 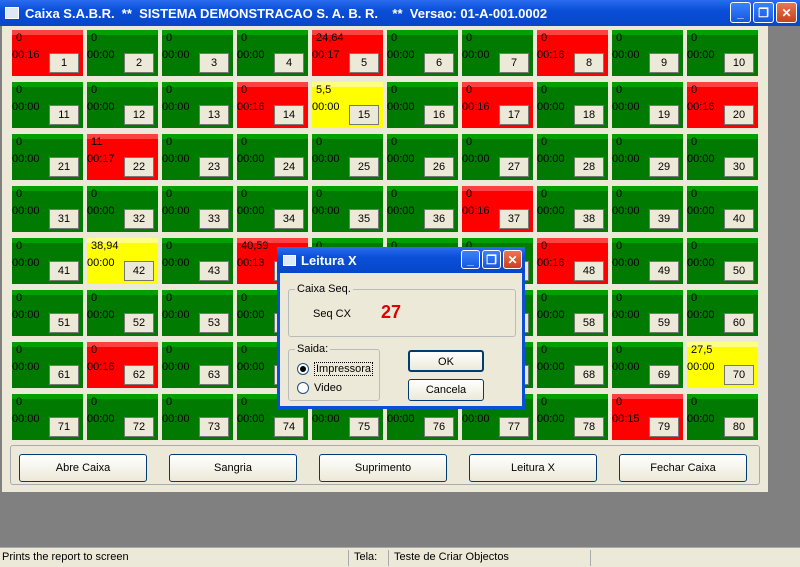 What do you see at coordinates (335, 369) in the screenshot?
I see `impressora-radio: Impressora` at bounding box center [335, 369].